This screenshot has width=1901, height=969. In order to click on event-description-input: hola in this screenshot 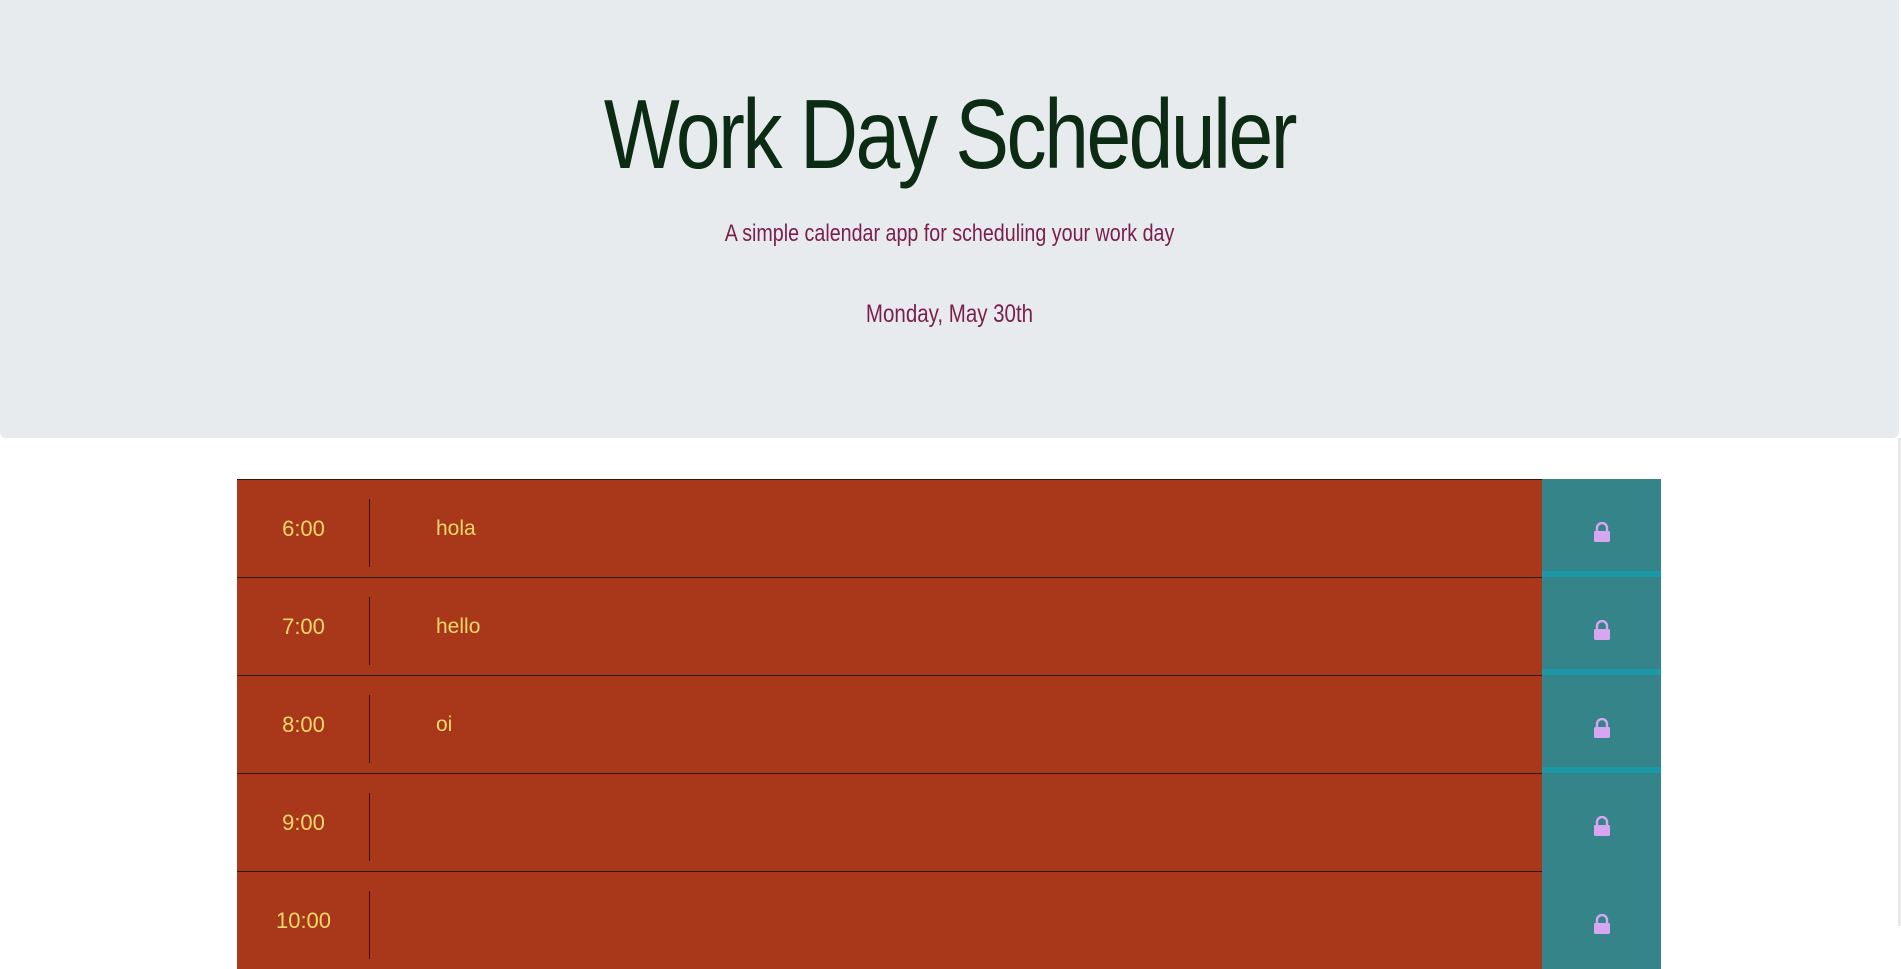, I will do `click(956, 528)`.